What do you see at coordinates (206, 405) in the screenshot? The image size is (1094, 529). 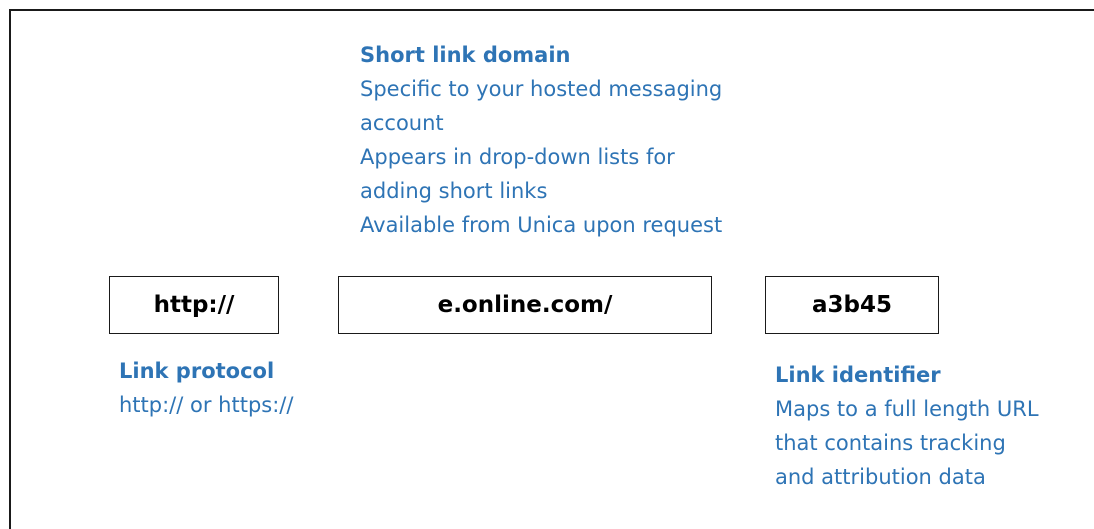 I see `protocol-annotation-line: http:// or https://` at bounding box center [206, 405].